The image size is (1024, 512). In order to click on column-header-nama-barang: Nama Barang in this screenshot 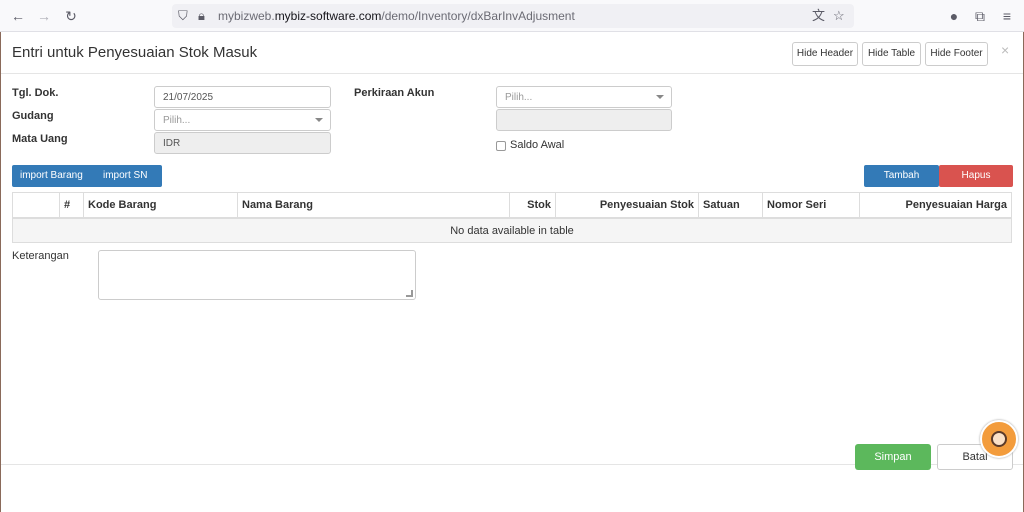, I will do `click(373, 205)`.